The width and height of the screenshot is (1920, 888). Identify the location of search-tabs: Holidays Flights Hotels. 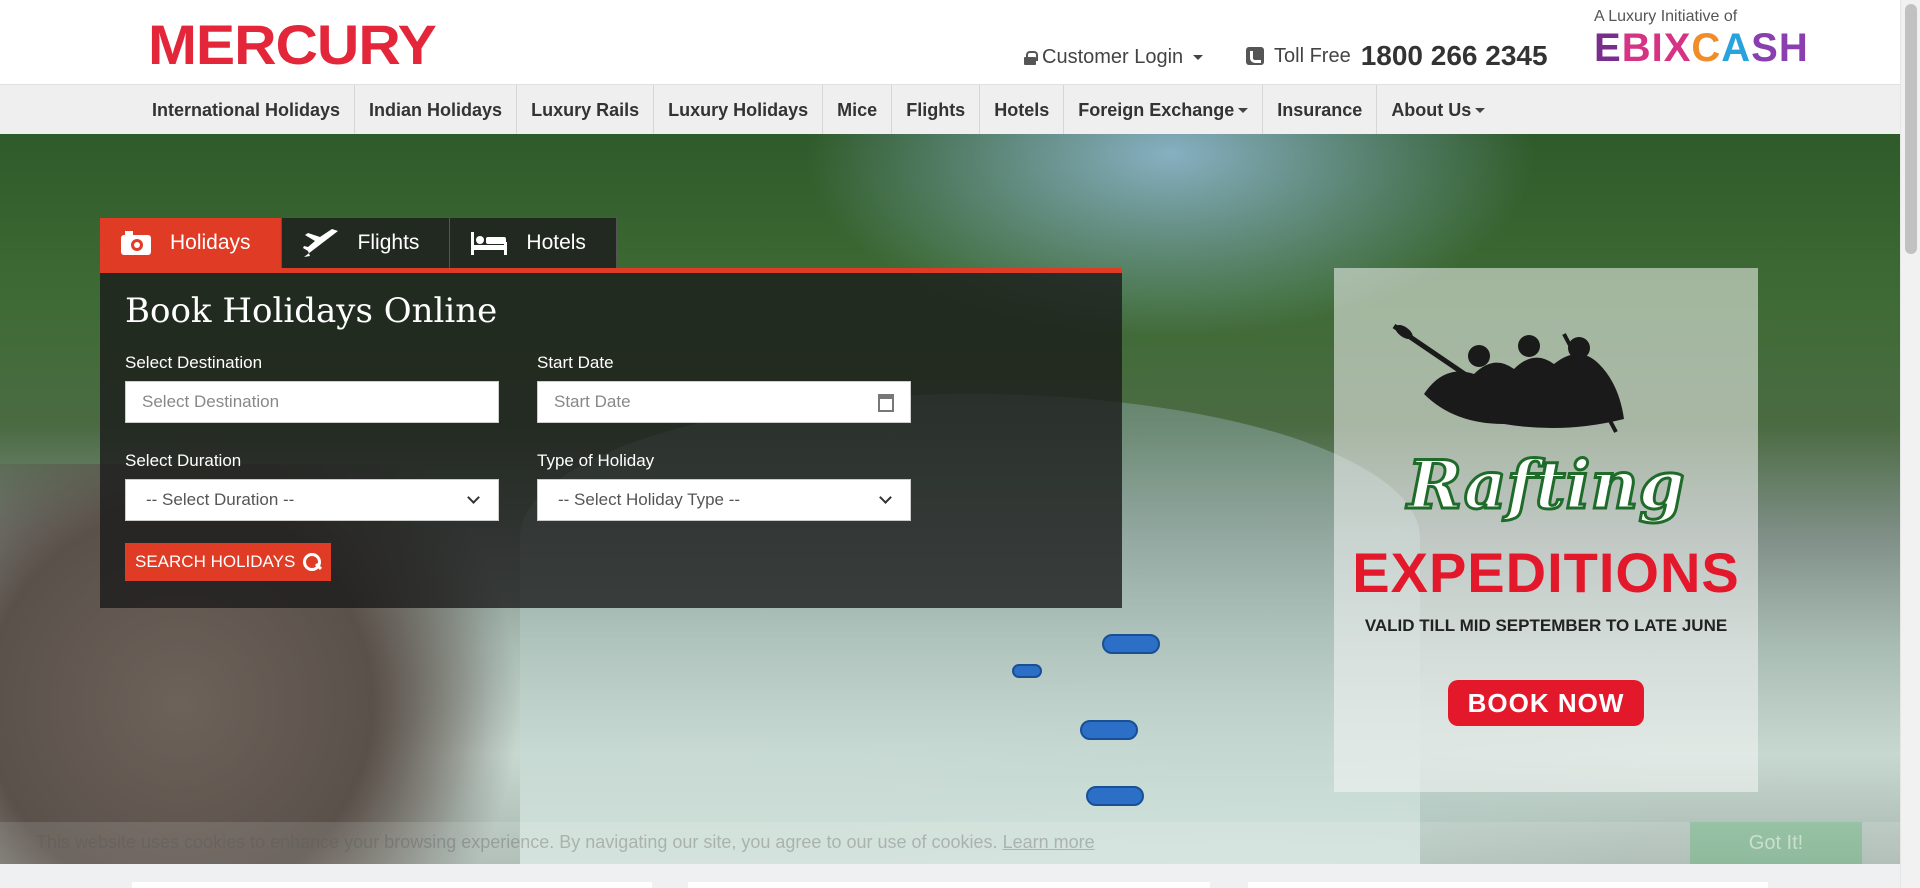
(358, 243).